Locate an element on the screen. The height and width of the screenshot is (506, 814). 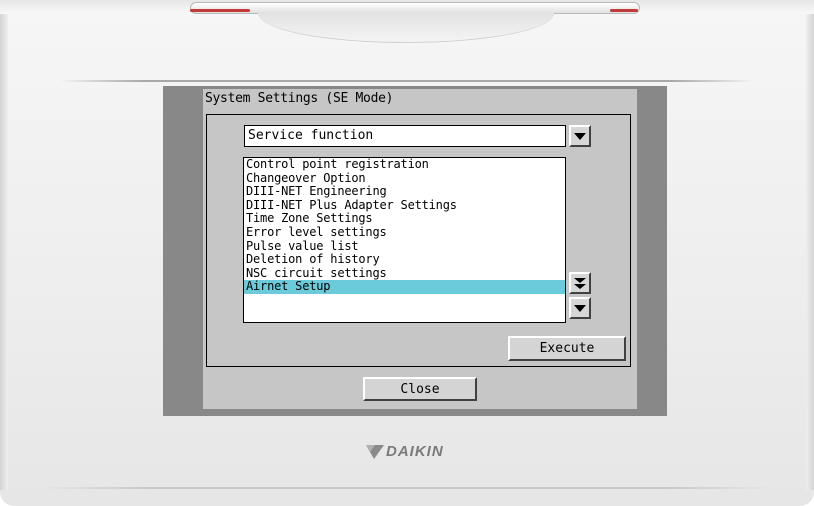
scroll-down-button is located at coordinates (580, 308).